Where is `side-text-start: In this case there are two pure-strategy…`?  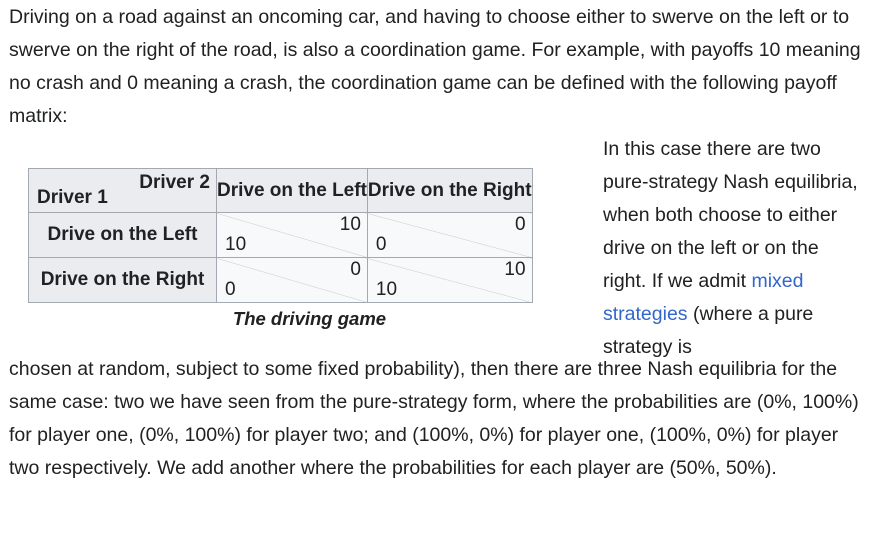 side-text-start: In this case there are two pure-strategy… is located at coordinates (730, 215).